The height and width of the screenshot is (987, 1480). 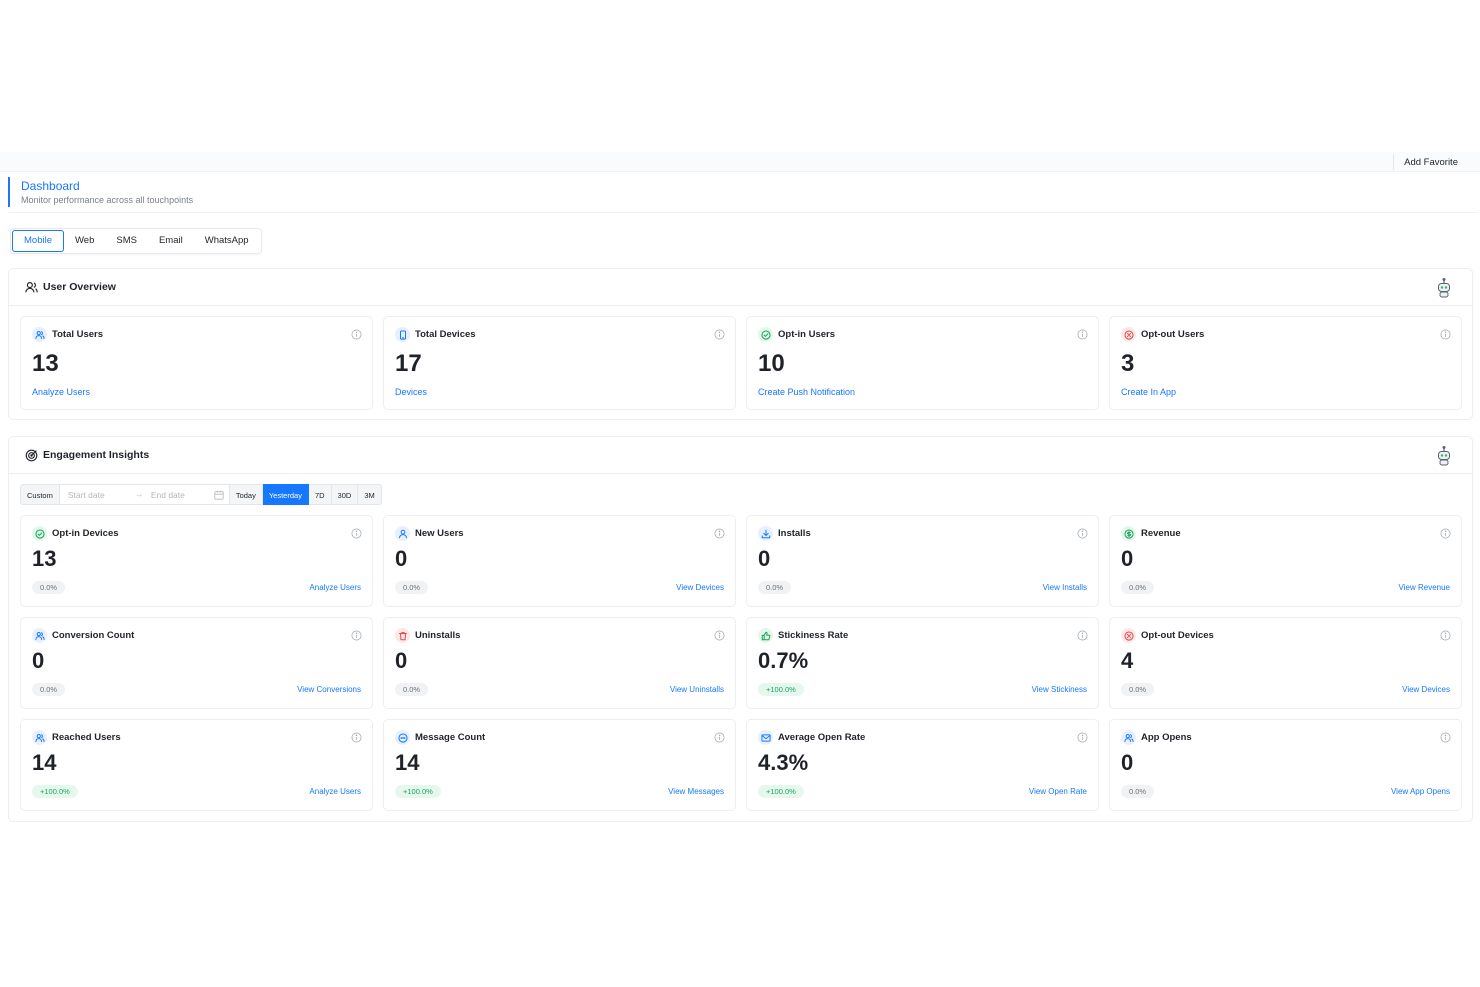 I want to click on trash-icon, so click(x=402, y=635).